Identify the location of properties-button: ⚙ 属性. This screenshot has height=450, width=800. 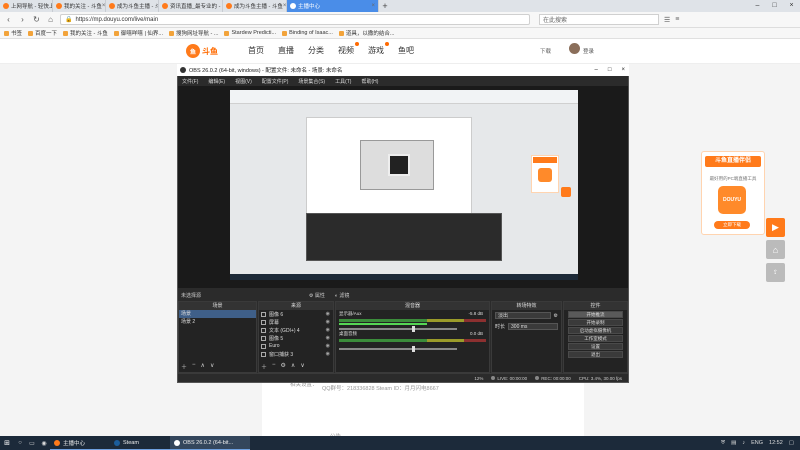
(317, 295).